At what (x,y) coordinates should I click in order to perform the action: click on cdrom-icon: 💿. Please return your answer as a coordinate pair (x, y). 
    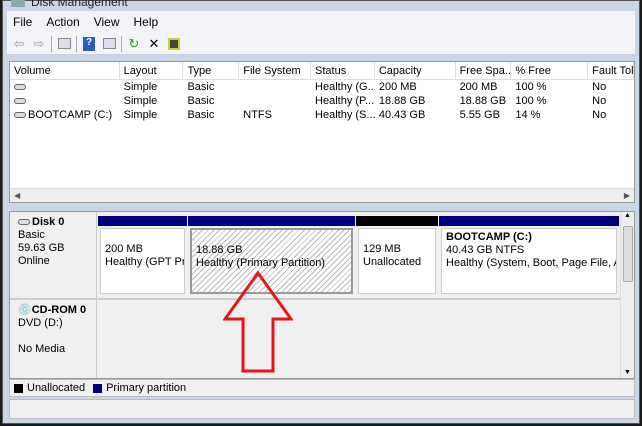
    Looking at the image, I should click on (25, 310).